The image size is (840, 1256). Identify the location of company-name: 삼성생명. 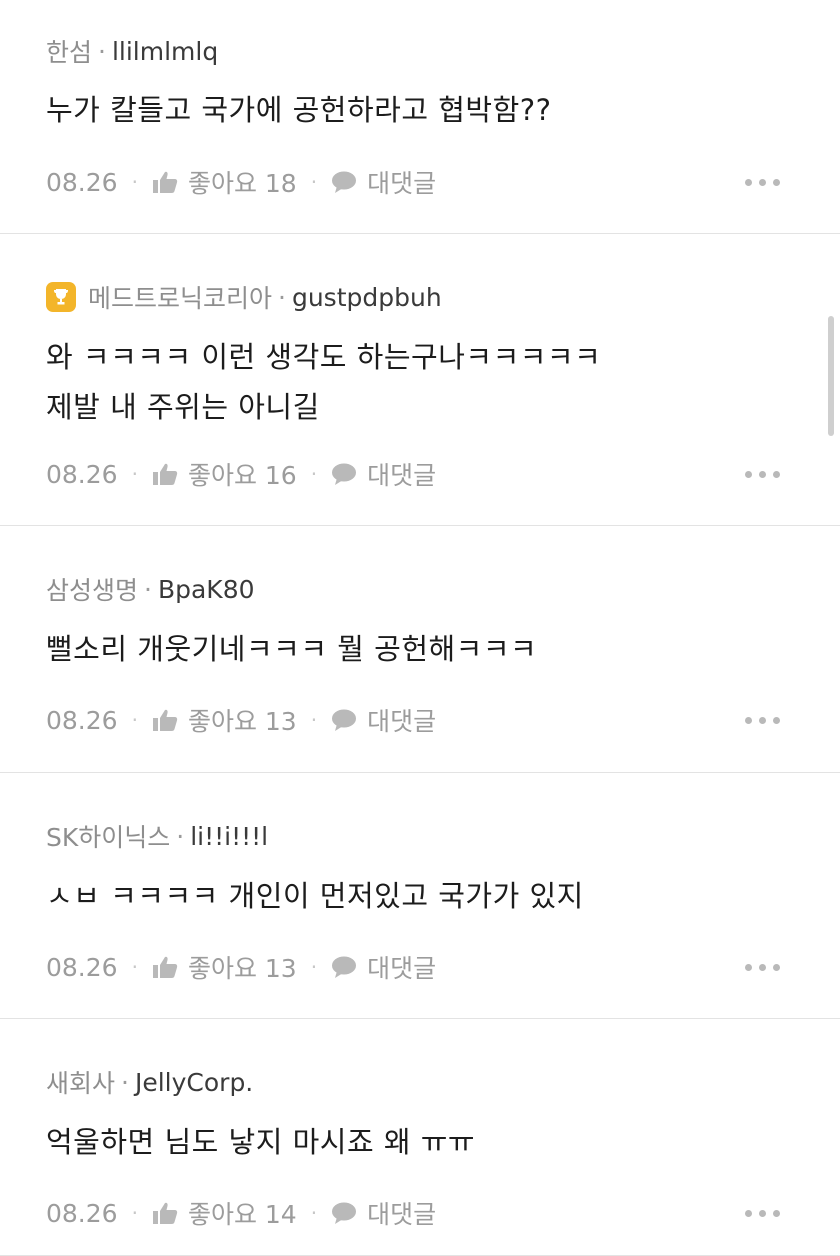
(92, 589).